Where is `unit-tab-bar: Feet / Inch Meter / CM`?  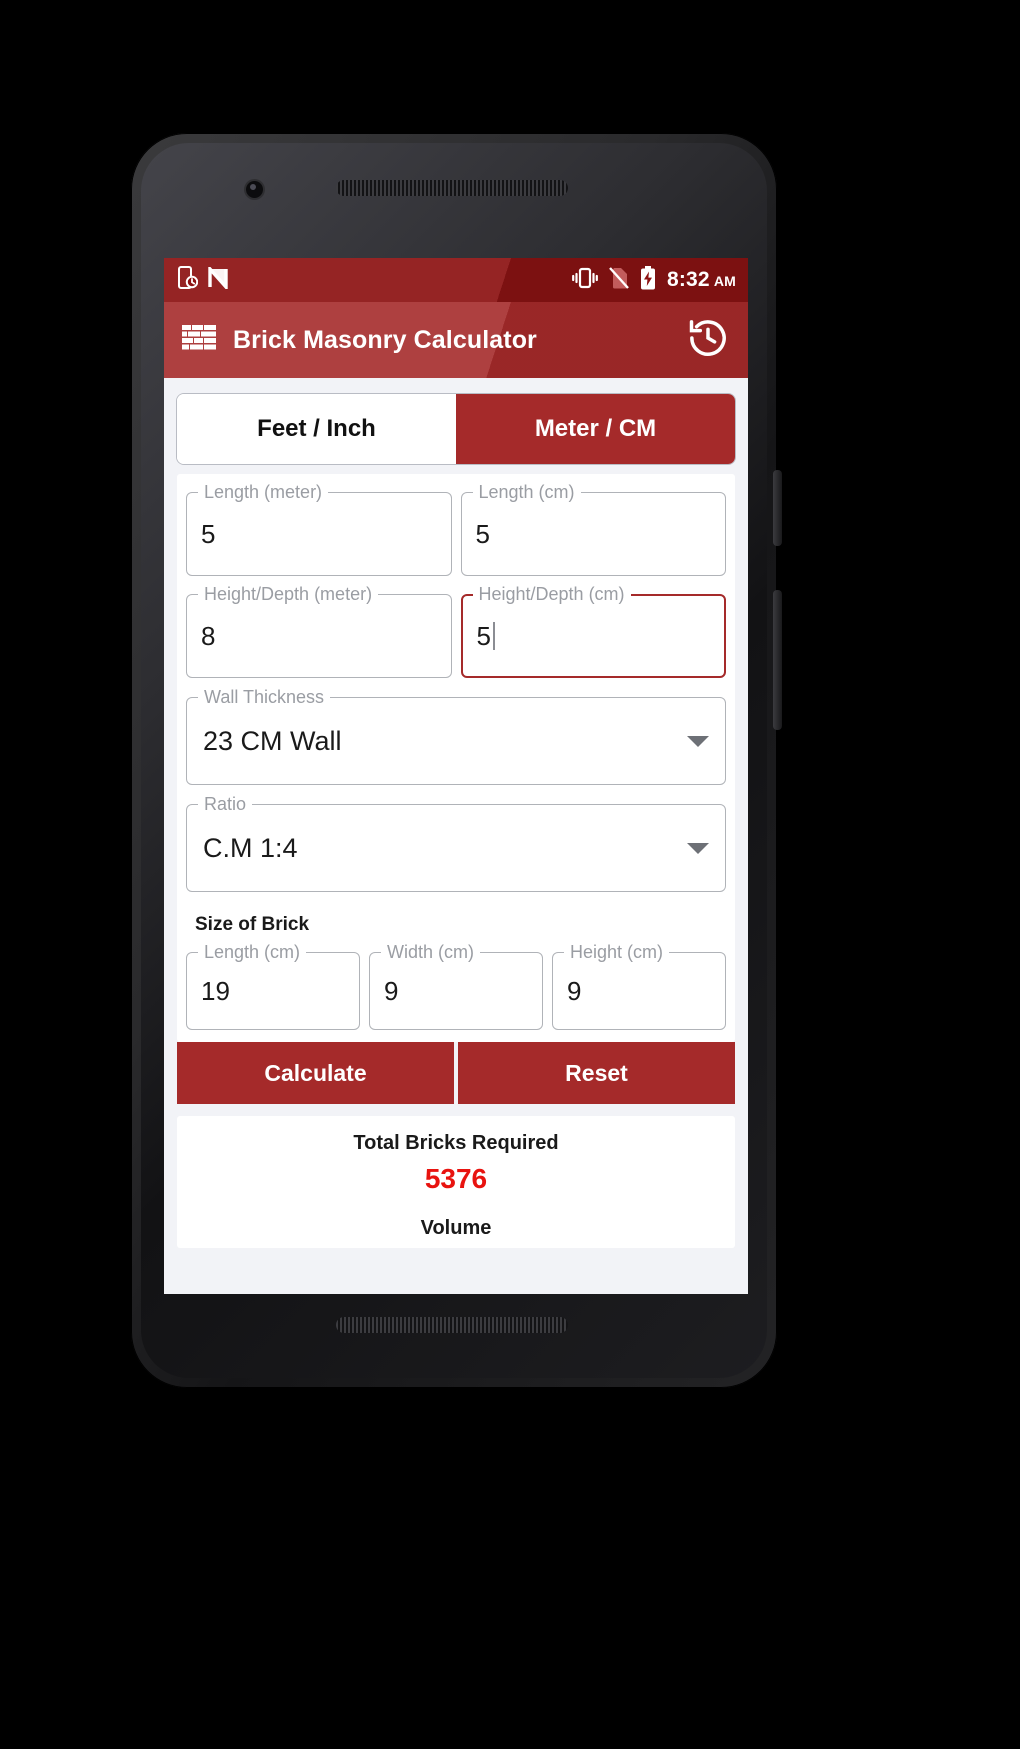 unit-tab-bar: Feet / Inch Meter / CM is located at coordinates (456, 429).